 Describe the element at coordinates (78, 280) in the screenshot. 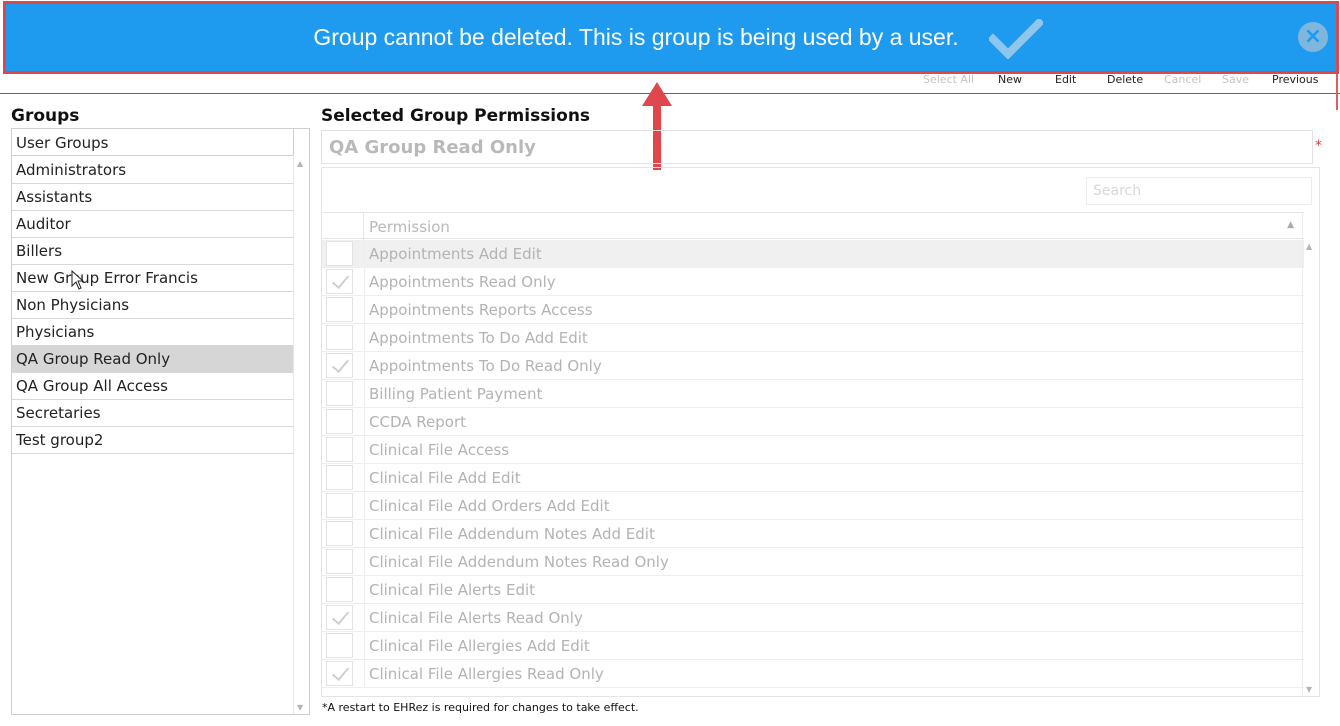

I see `mouse-pointer-icon` at that location.